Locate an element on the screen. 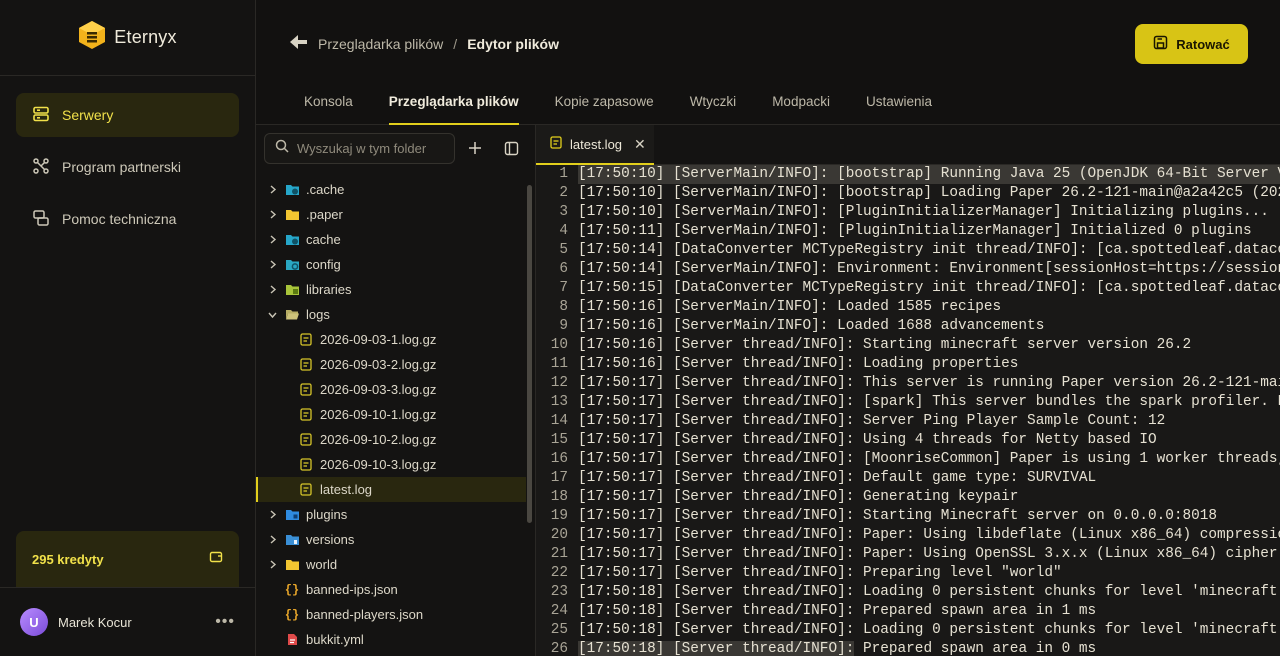 This screenshot has height=656, width=1280. tree-folder: world is located at coordinates (391, 564).